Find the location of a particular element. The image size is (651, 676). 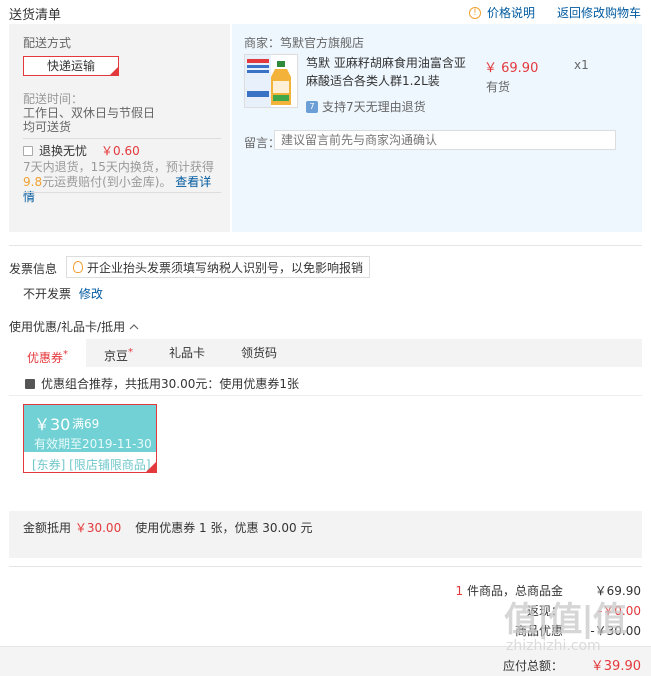

combo-recommend-row: 优惠组合推荐，共抵用30.00元：使用优惠券1张 is located at coordinates (162, 383).